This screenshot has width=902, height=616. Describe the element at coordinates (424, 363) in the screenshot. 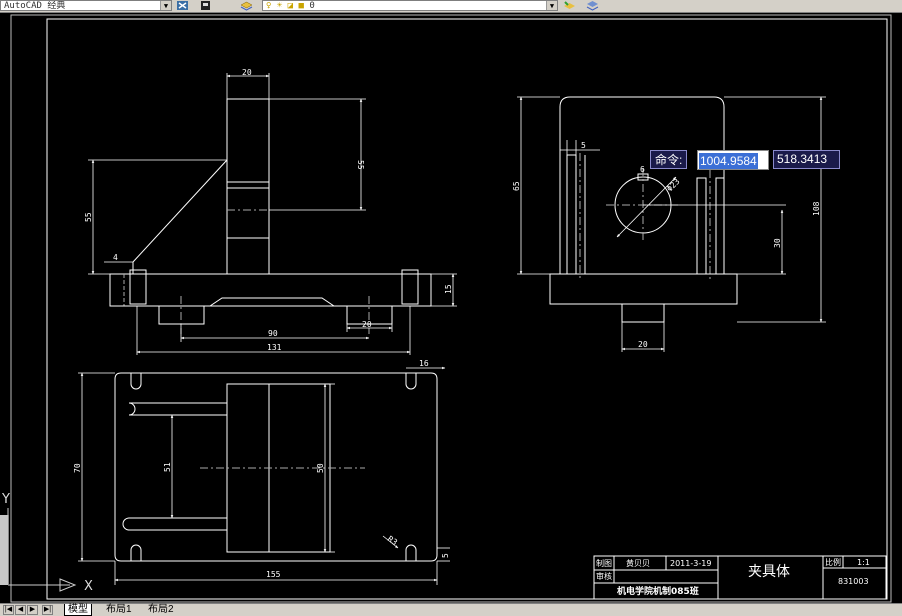

I see `dim-text: 16` at that location.